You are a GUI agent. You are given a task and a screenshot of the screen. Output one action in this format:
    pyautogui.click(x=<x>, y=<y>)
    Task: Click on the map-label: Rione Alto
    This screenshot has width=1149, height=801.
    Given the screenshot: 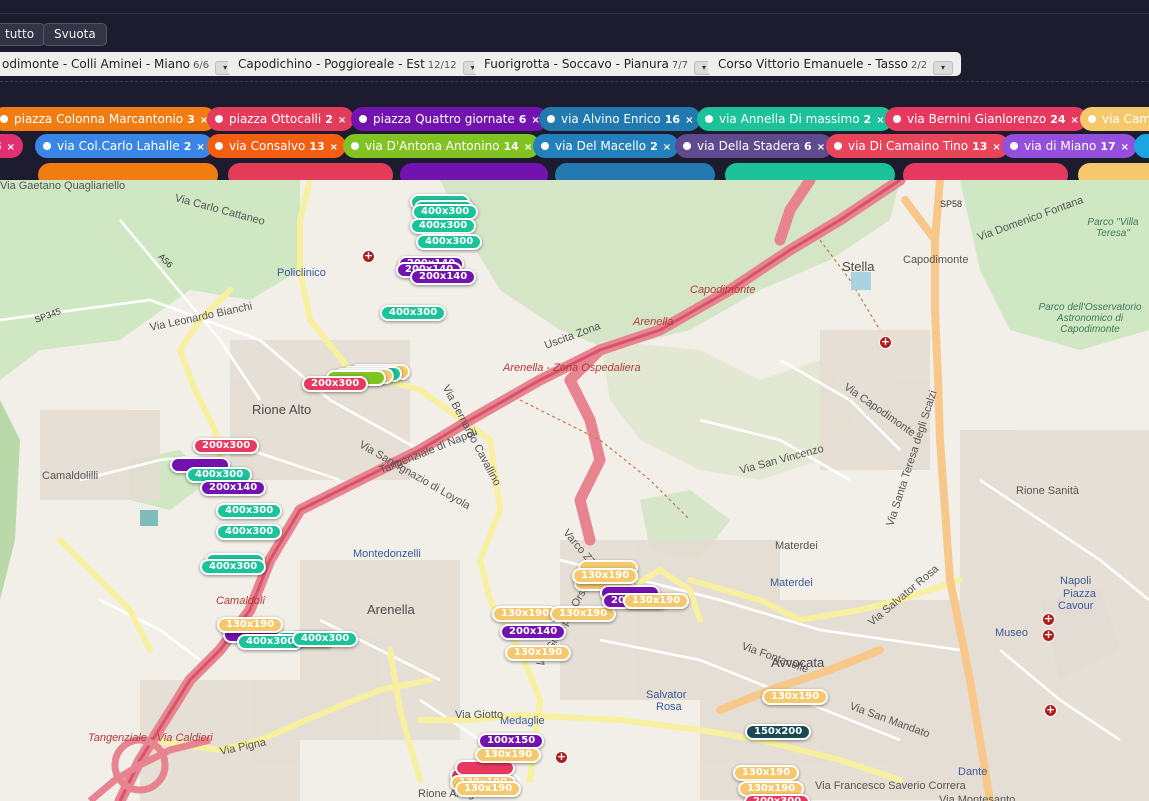 What is the action you would take?
    pyautogui.click(x=282, y=409)
    